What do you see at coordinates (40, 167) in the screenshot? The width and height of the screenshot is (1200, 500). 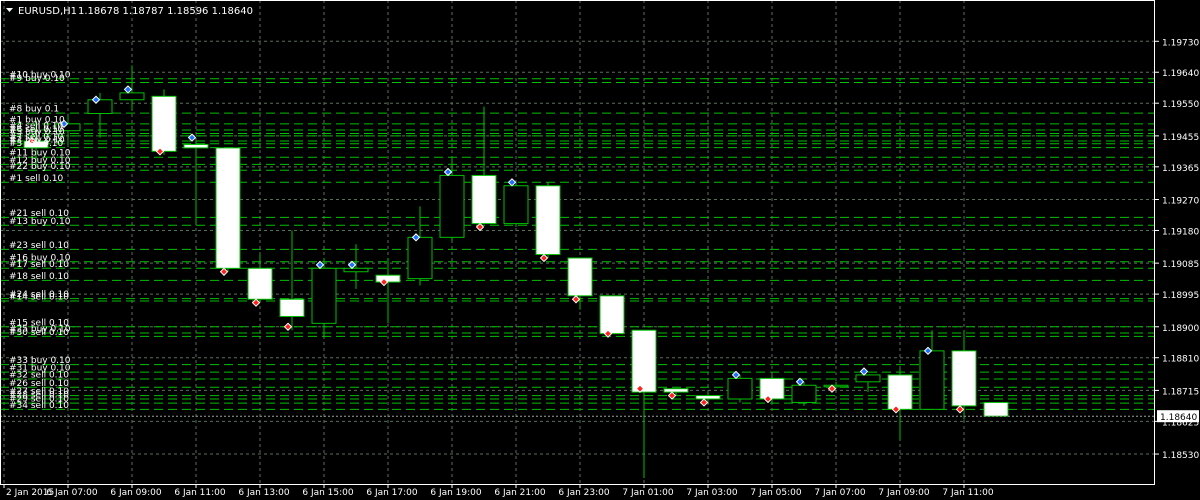 I see `order-label: #22 buy 0.10` at bounding box center [40, 167].